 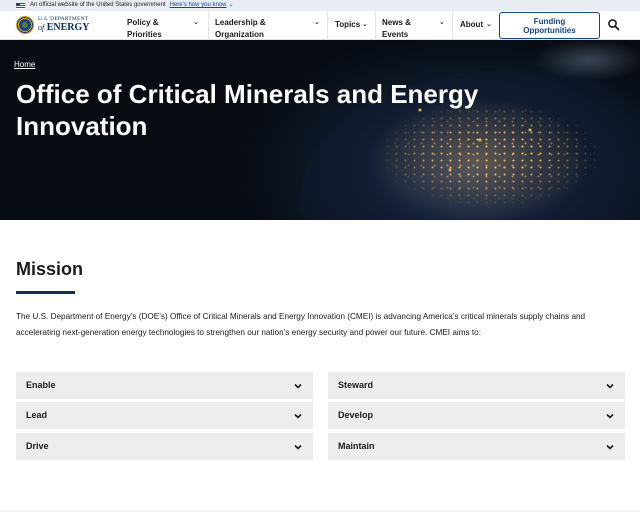 I want to click on mission-heading: Mission, so click(x=50, y=269).